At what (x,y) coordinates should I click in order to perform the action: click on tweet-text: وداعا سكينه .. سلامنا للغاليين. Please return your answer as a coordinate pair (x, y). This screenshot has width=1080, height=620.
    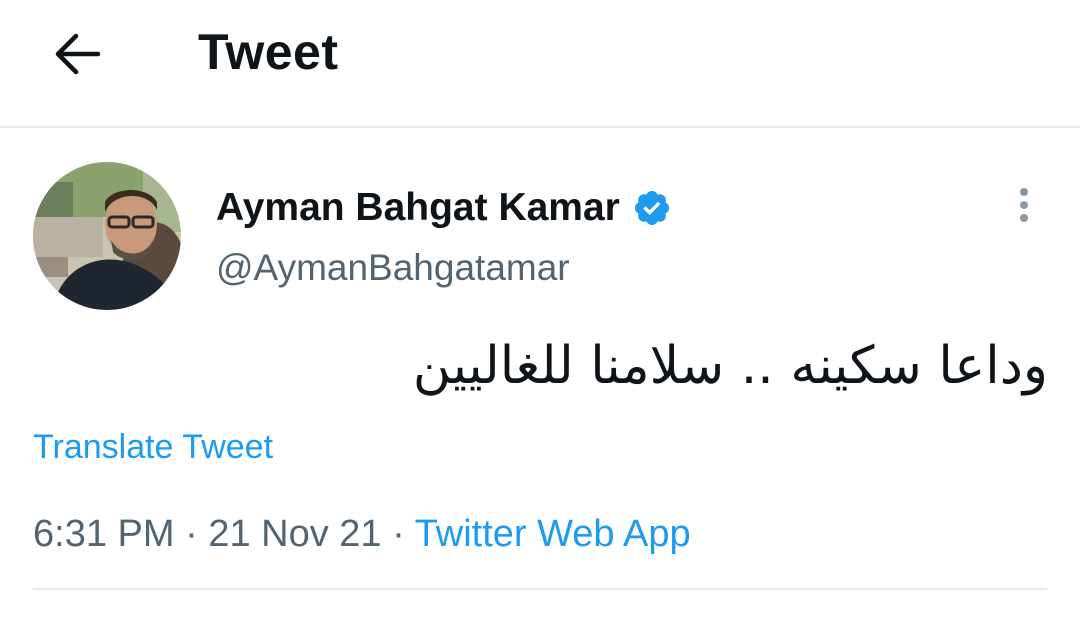
    Looking at the image, I should click on (730, 366).